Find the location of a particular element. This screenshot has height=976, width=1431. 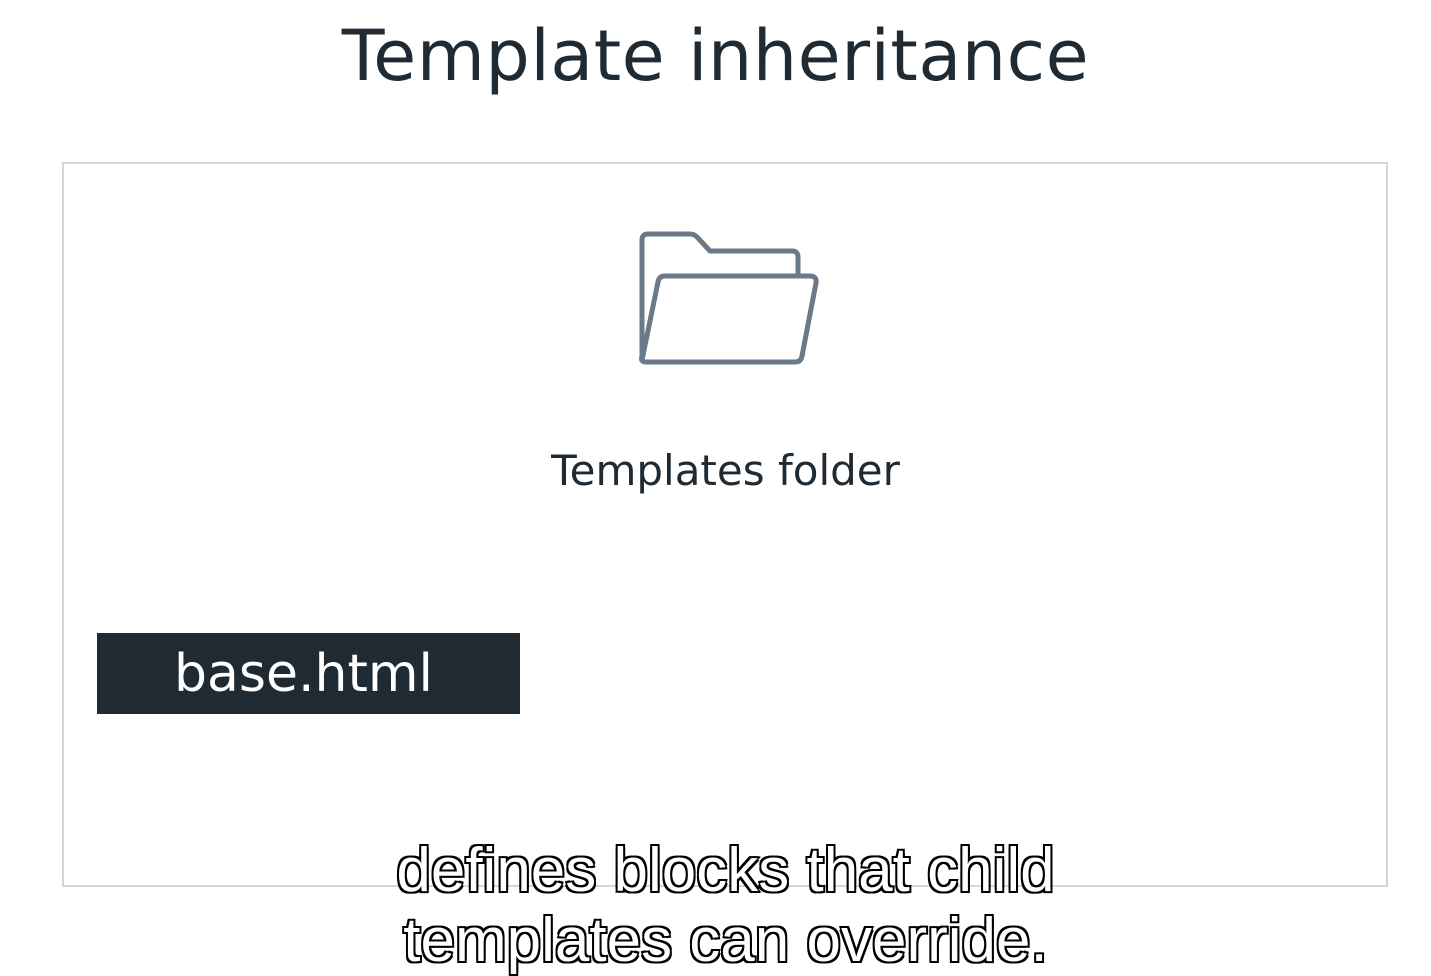

slide-title: Template inheritance is located at coordinates (715, 56).